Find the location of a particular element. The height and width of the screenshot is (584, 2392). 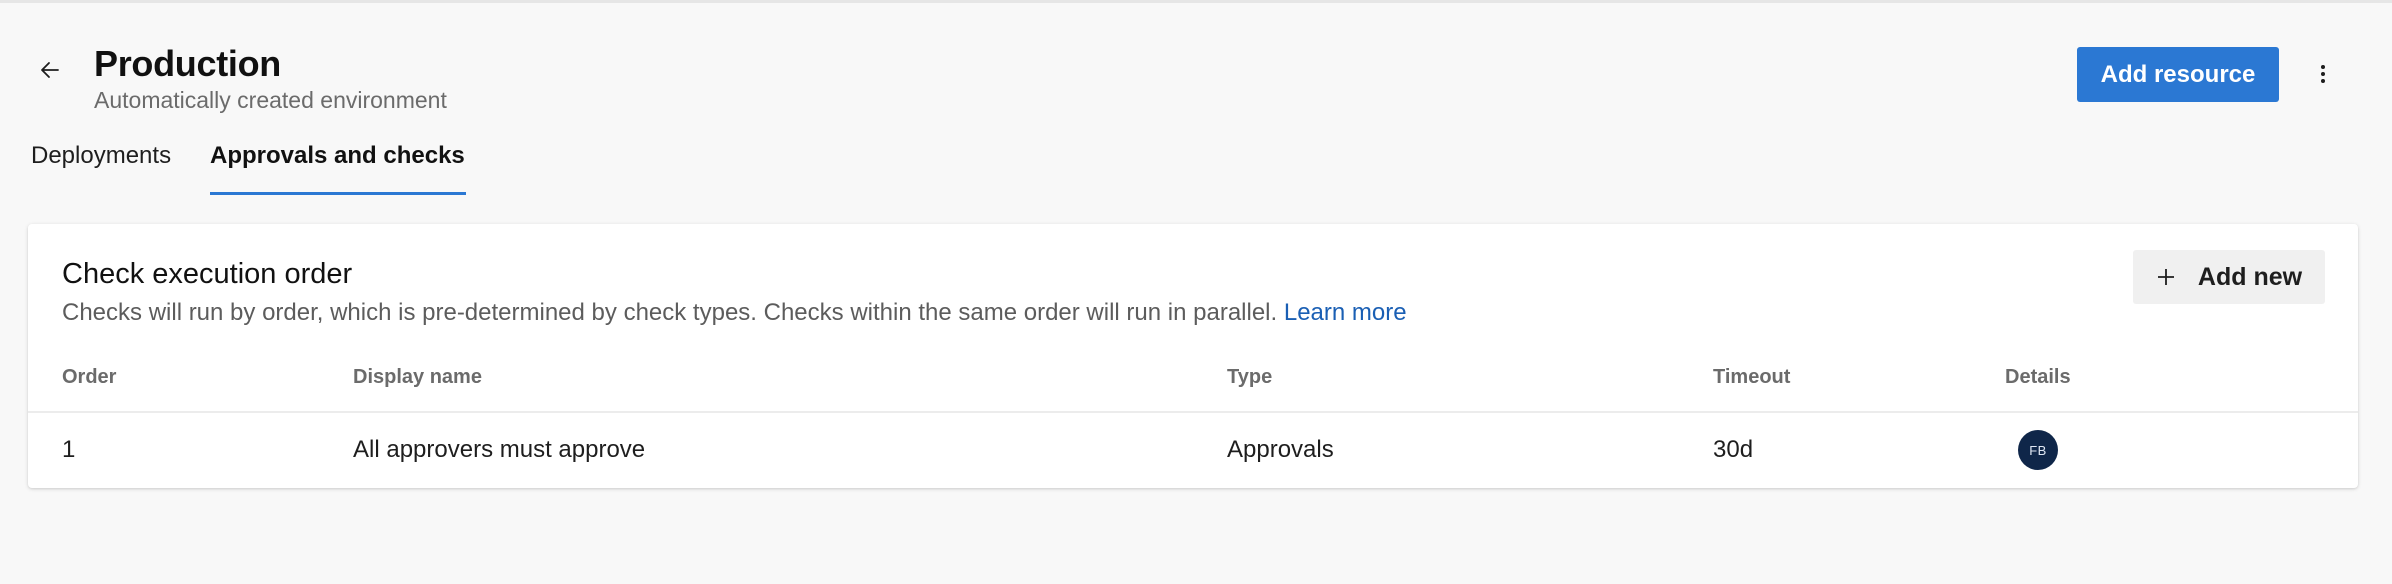

arrow-left-icon is located at coordinates (50, 70).